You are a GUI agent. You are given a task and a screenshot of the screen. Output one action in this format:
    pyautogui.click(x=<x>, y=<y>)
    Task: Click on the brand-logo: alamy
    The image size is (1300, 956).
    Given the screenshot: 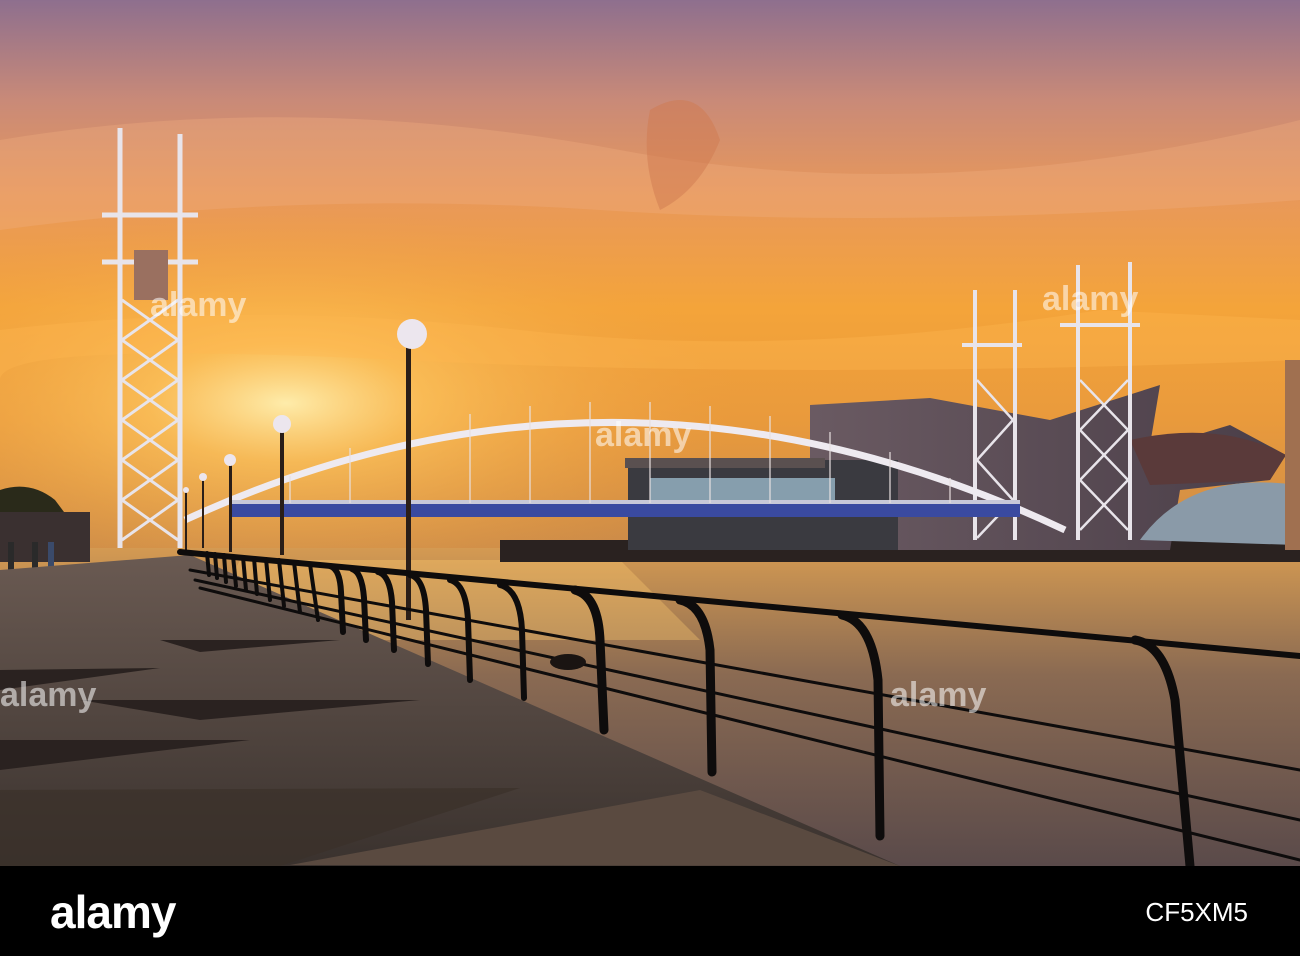 What is the action you would take?
    pyautogui.click(x=113, y=912)
    